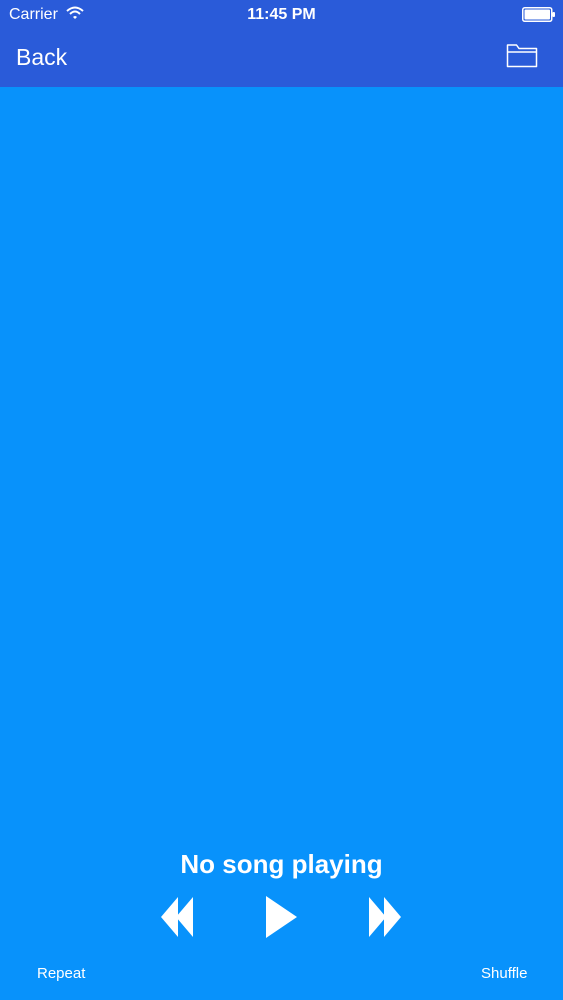 Image resolution: width=563 pixels, height=1000 pixels. I want to click on status-bar: Carrier 11:45 PM, so click(281, 15).